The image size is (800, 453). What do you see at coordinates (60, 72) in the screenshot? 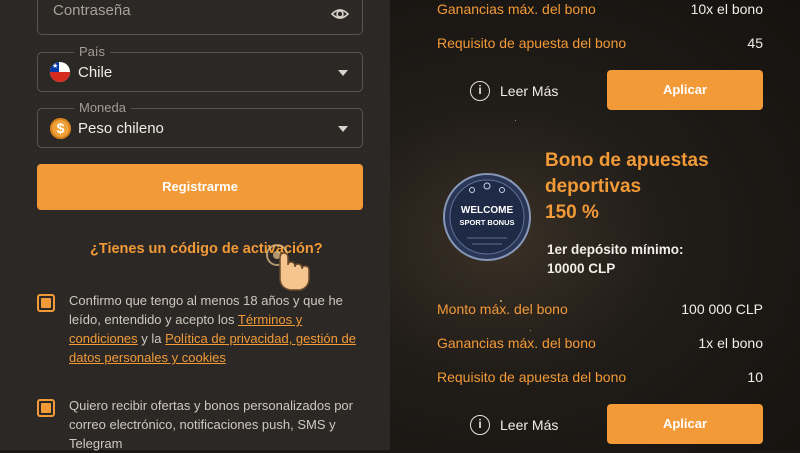
I see `chile-flag-icon: ★` at bounding box center [60, 72].